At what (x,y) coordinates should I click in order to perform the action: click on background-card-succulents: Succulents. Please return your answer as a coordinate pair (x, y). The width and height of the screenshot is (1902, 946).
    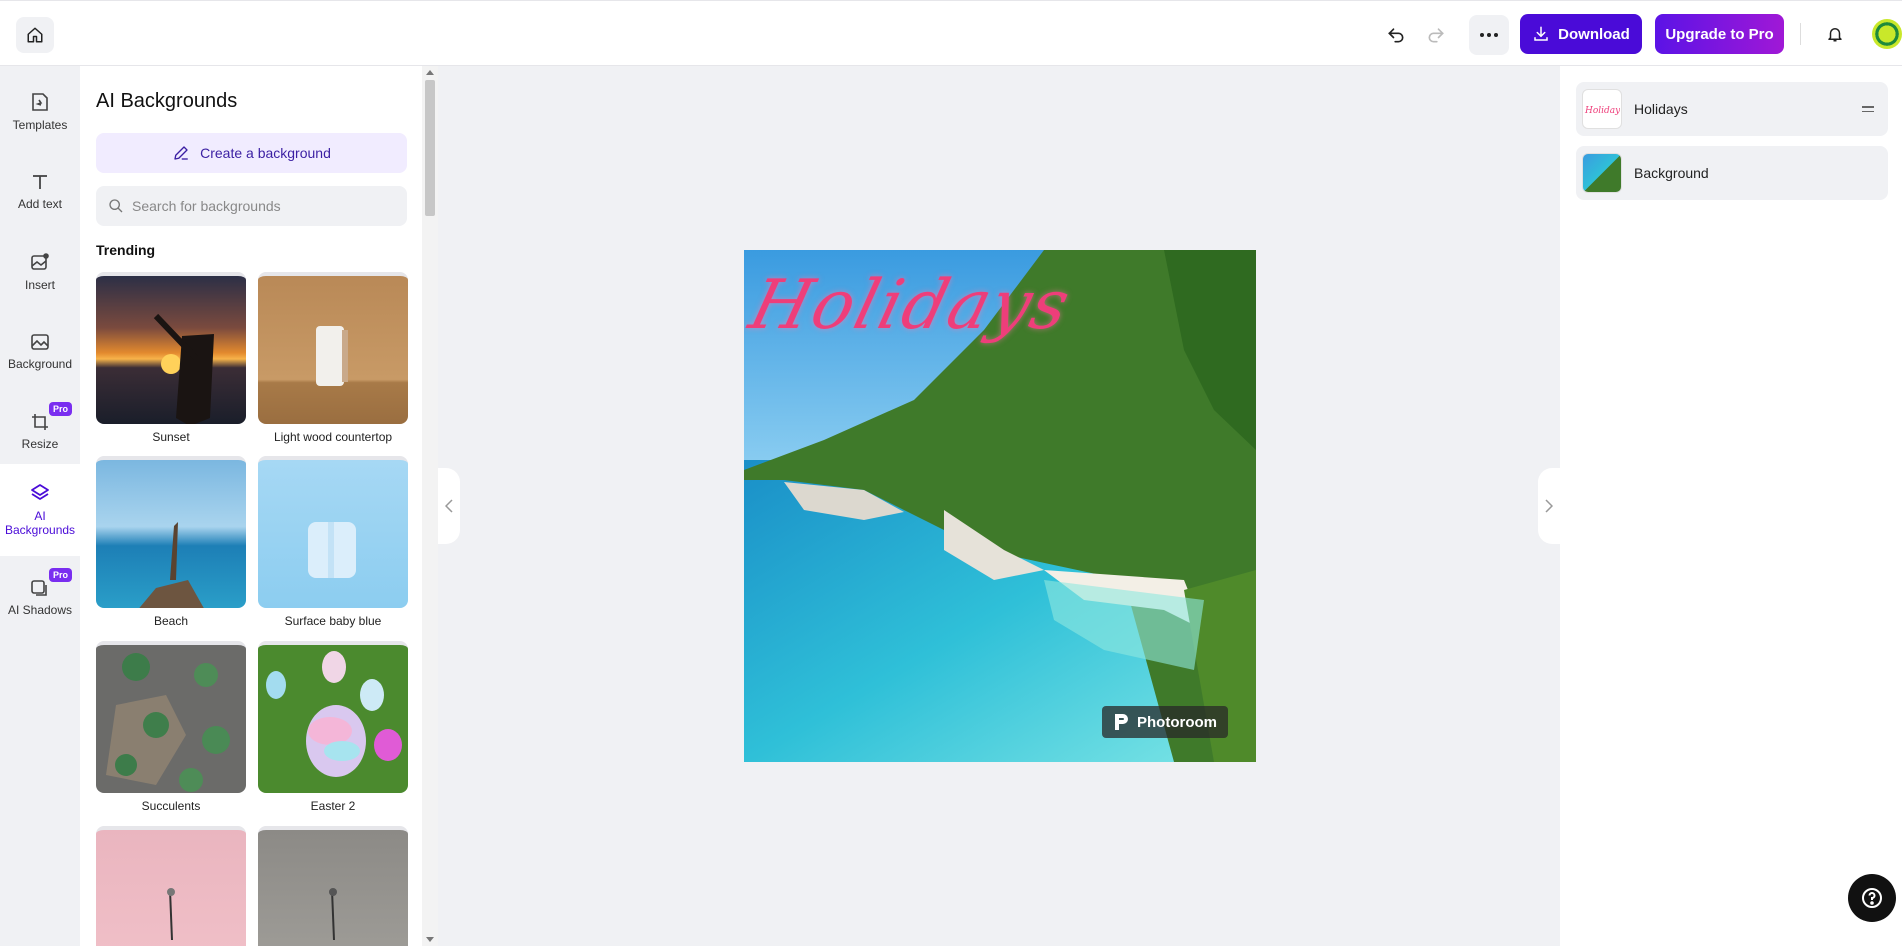
    Looking at the image, I should click on (171, 727).